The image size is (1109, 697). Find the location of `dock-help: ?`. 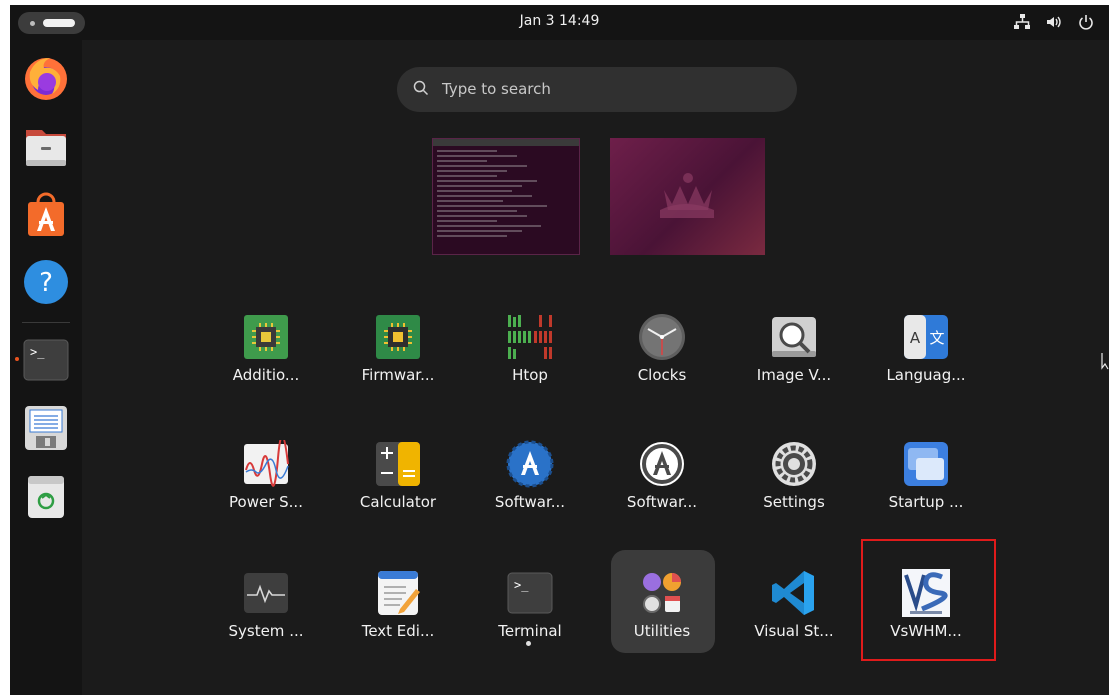

dock-help: ? is located at coordinates (46, 282).